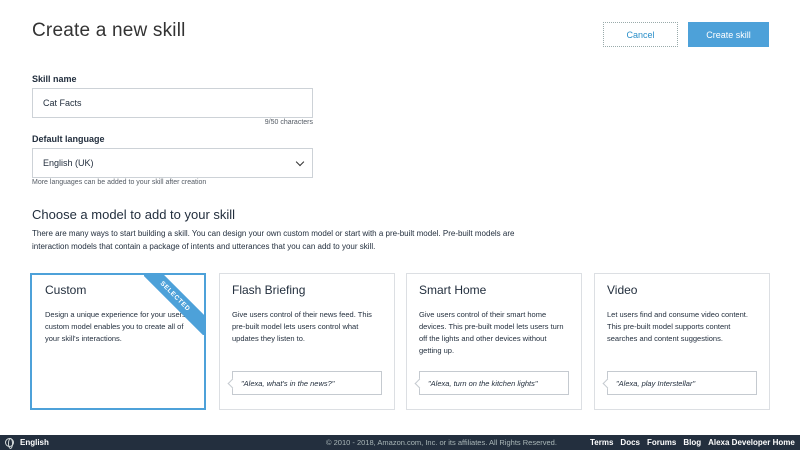 The image size is (800, 450). Describe the element at coordinates (661, 442) in the screenshot. I see `footer-link-forums: Forums` at that location.